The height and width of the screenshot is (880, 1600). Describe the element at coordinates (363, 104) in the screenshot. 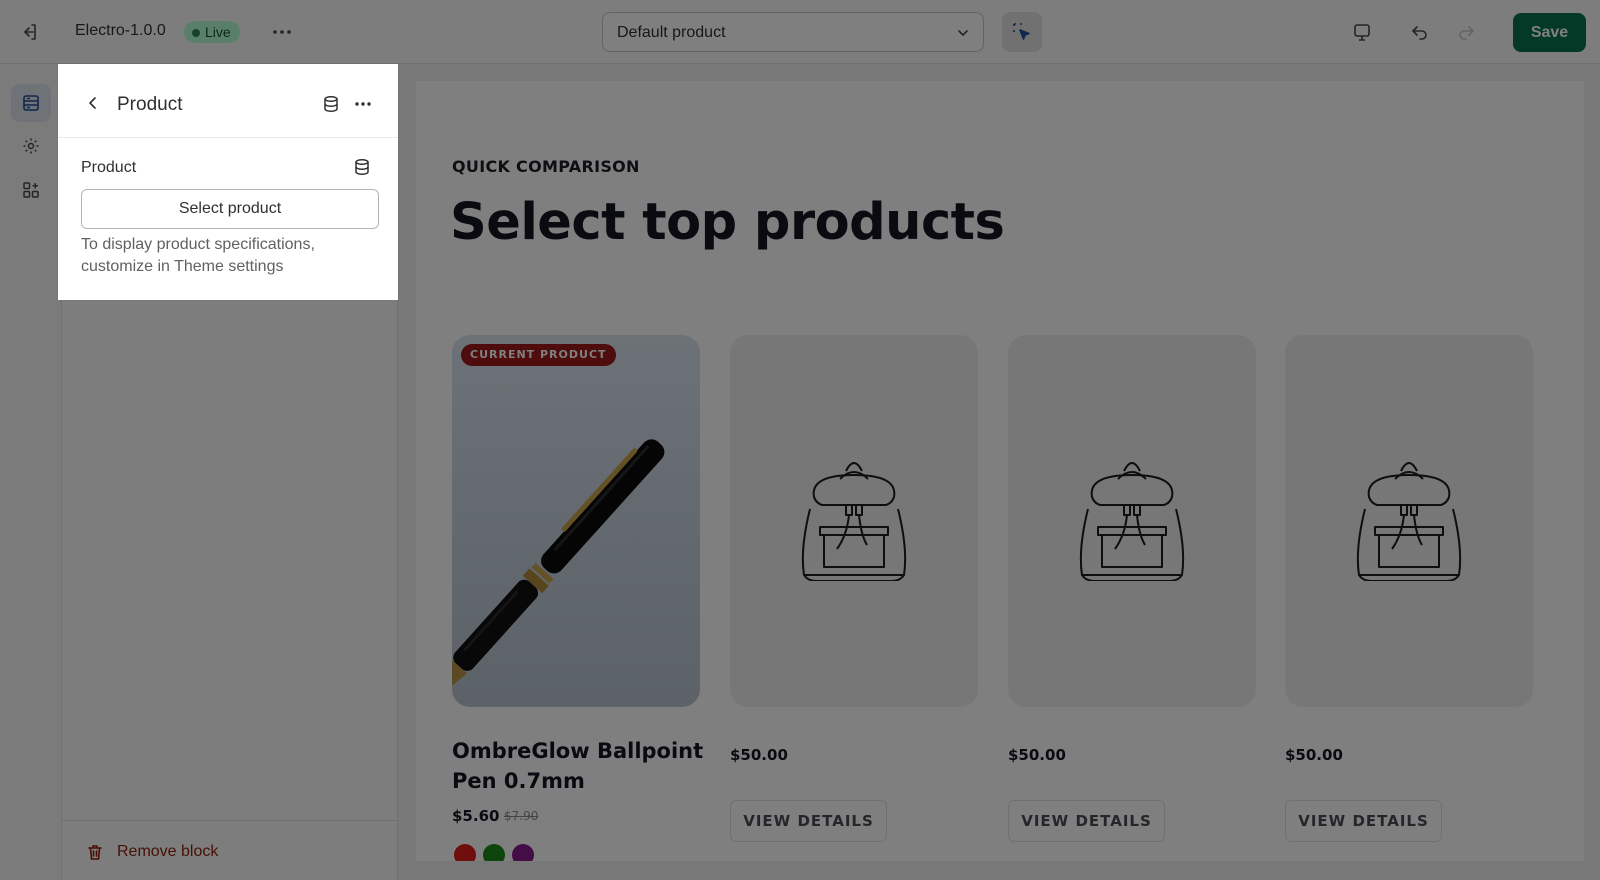

I see `more-actions-icon` at that location.